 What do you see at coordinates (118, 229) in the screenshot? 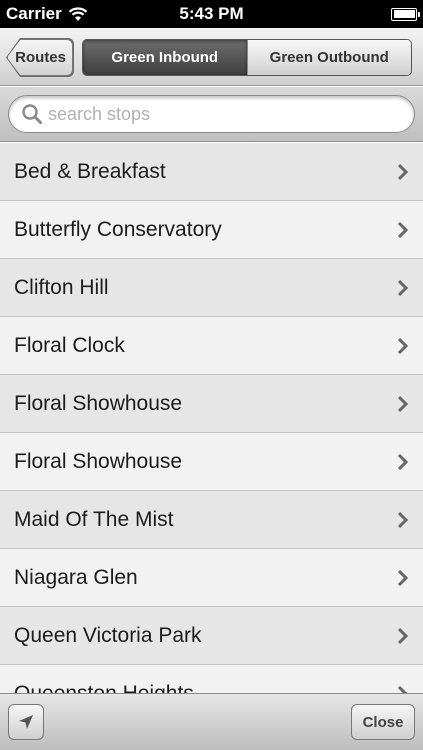
I see `stop-name: Butterfly Conservatory` at bounding box center [118, 229].